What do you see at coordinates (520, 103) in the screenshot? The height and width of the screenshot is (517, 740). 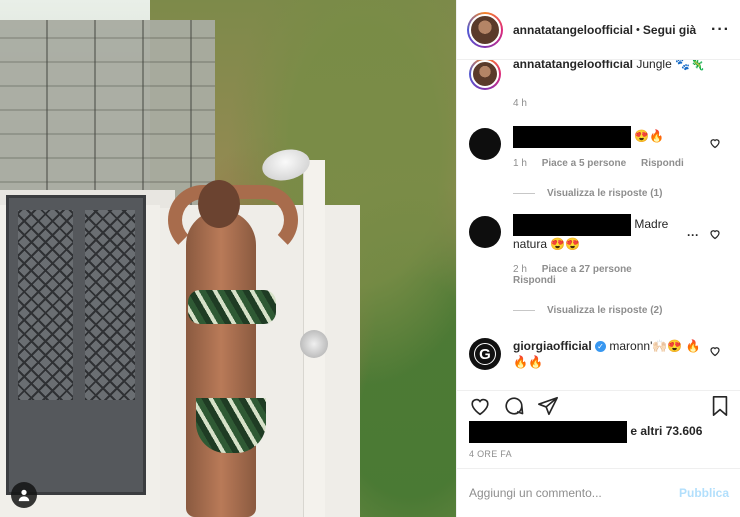 I see `caption-time: 4 h` at bounding box center [520, 103].